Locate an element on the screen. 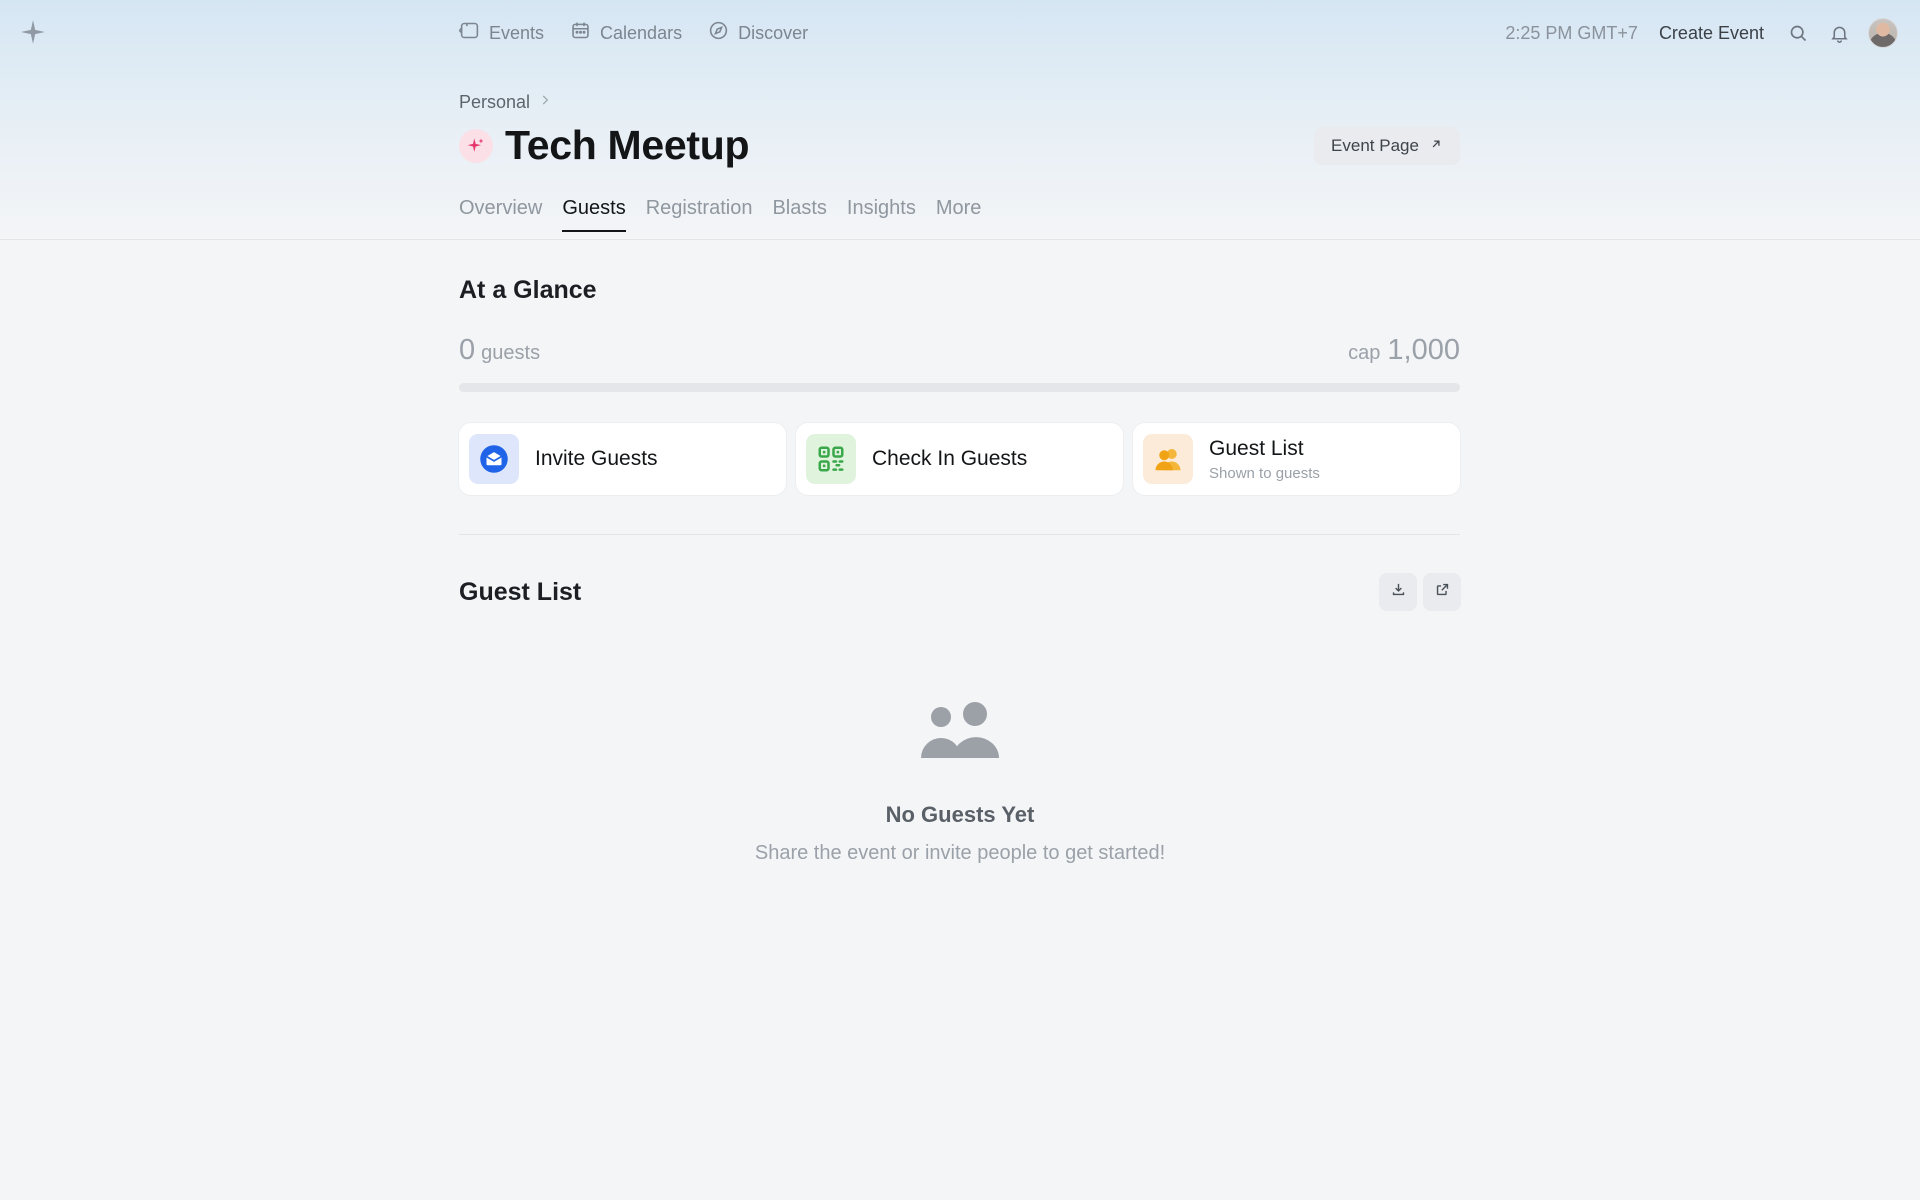 The height and width of the screenshot is (1200, 1920). check-in-guests-card: Check In Guests is located at coordinates (959, 459).